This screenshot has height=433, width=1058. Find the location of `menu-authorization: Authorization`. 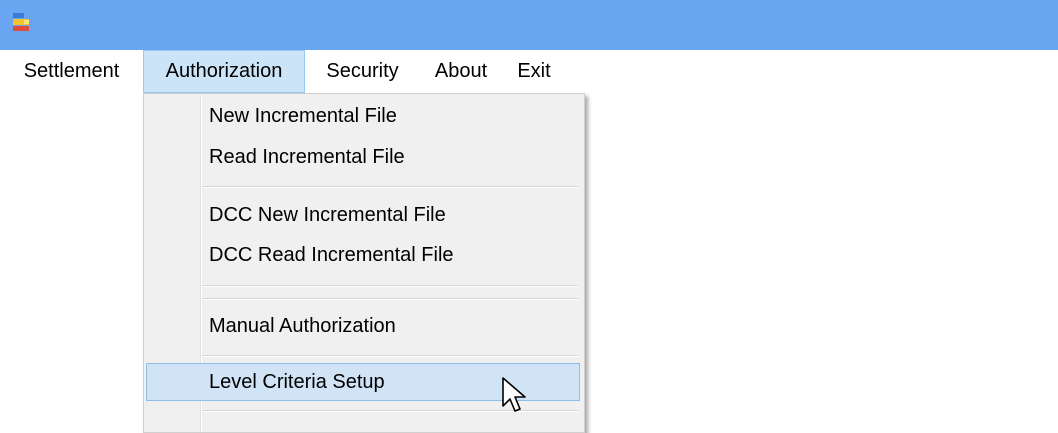

menu-authorization: Authorization is located at coordinates (224, 71).